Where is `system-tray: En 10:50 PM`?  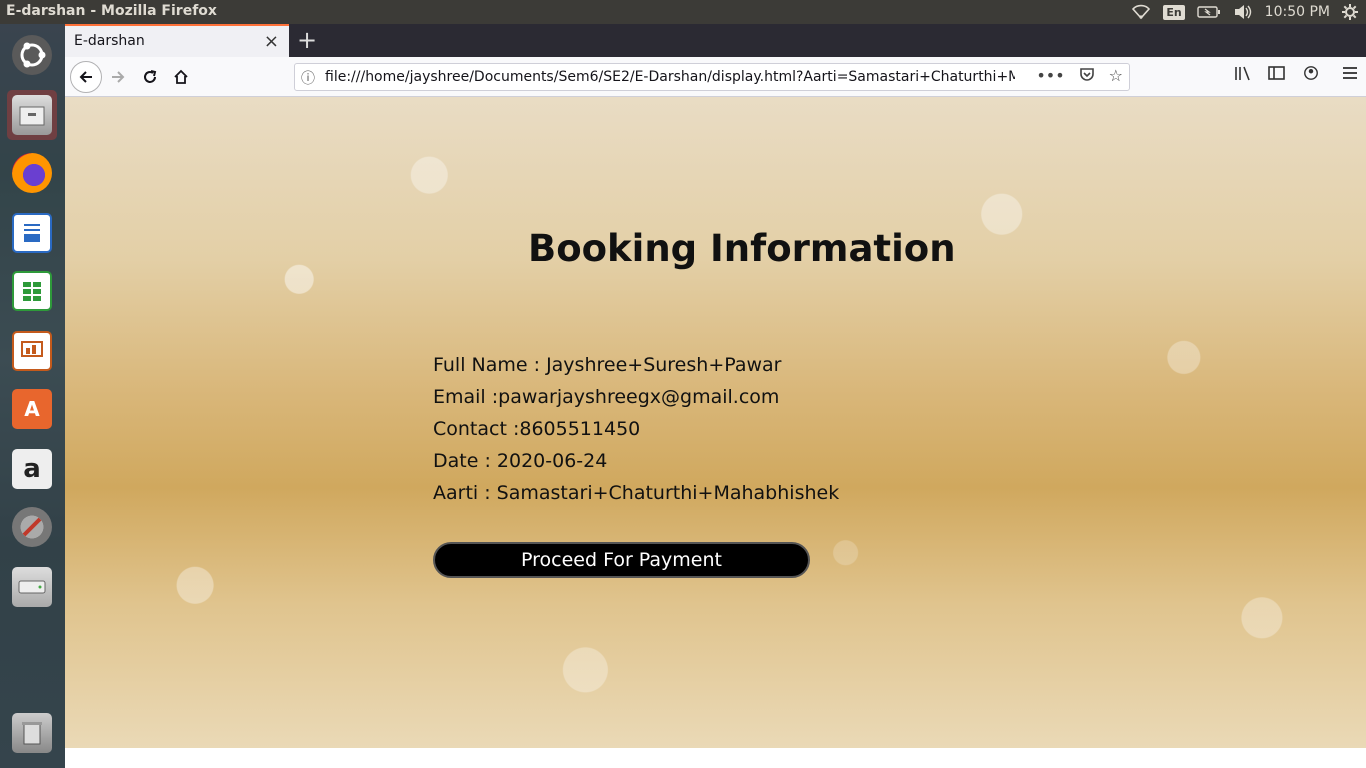
system-tray: En 10:50 PM is located at coordinates (1244, 12).